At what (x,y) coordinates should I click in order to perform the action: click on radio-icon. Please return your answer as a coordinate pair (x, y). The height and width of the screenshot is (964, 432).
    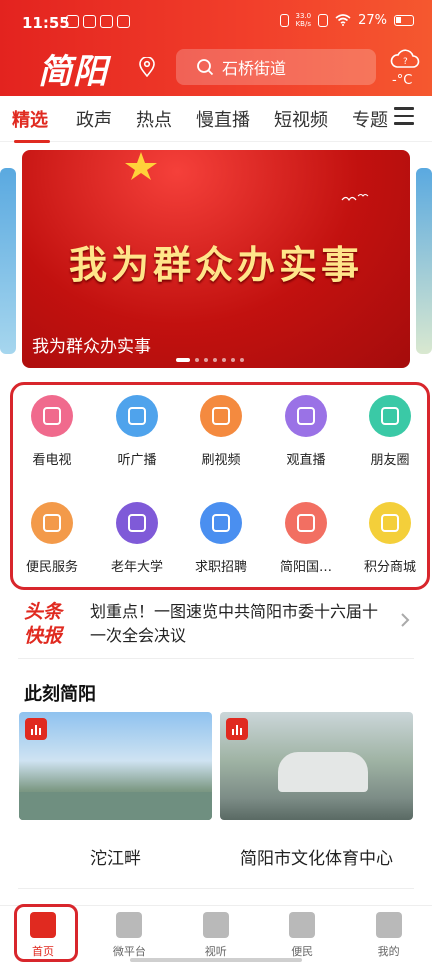
    Looking at the image, I should click on (137, 416).